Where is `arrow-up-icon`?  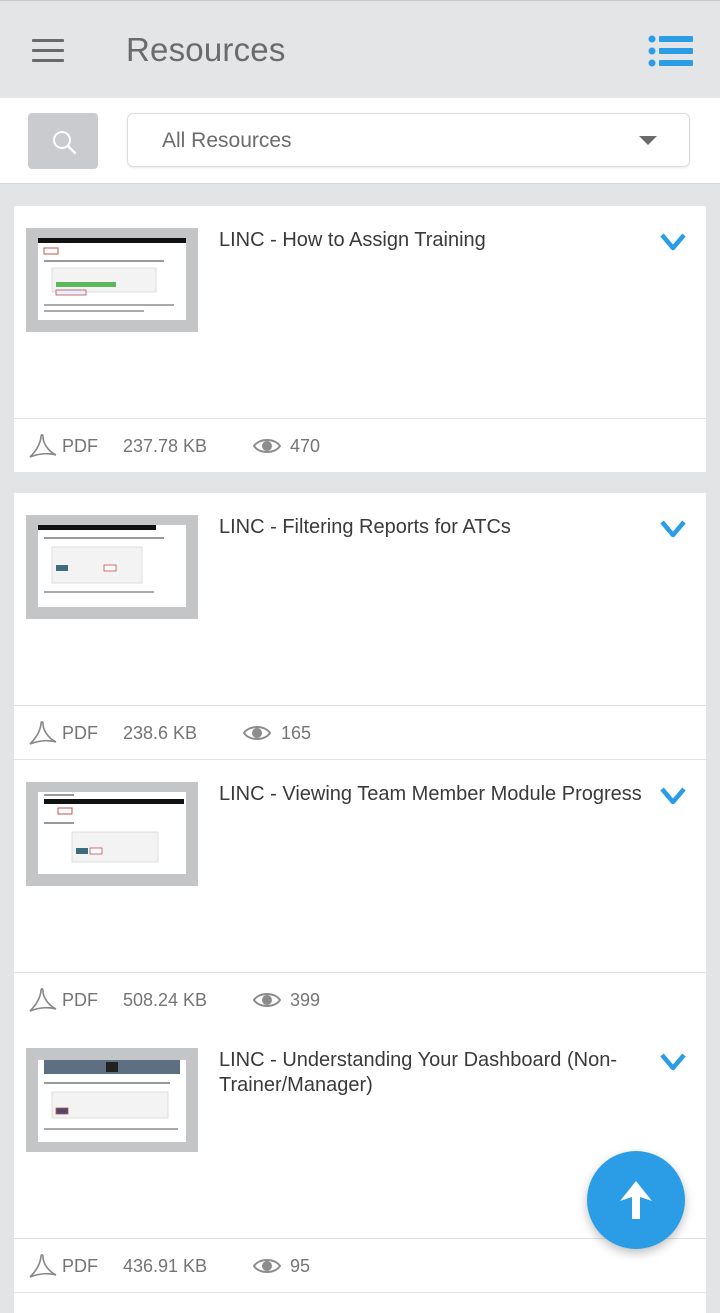 arrow-up-icon is located at coordinates (636, 1200).